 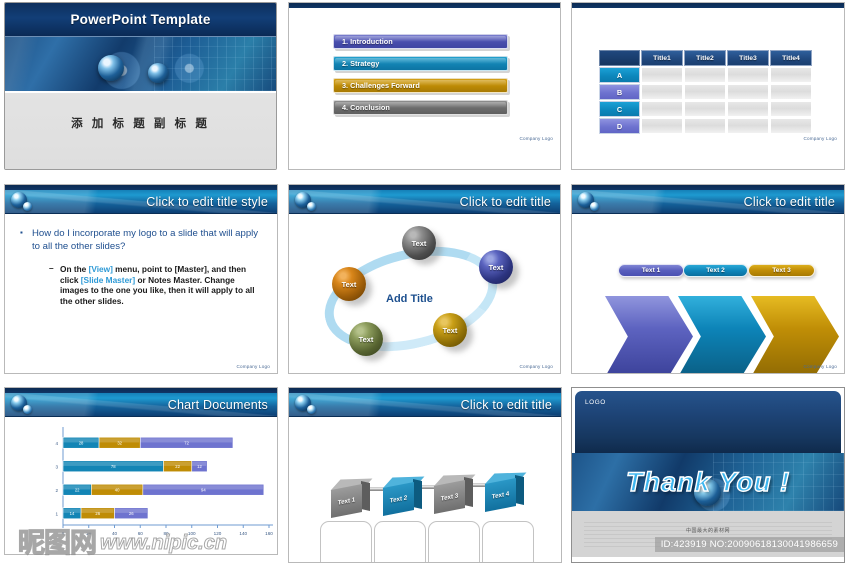 What do you see at coordinates (111, 68) in the screenshot?
I see `chrome-sphere-icon` at bounding box center [111, 68].